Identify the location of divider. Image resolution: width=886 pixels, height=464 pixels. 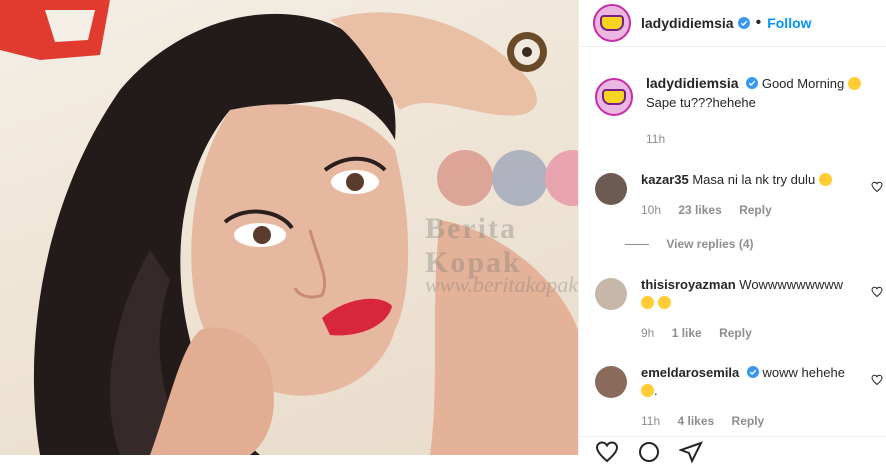
(637, 245).